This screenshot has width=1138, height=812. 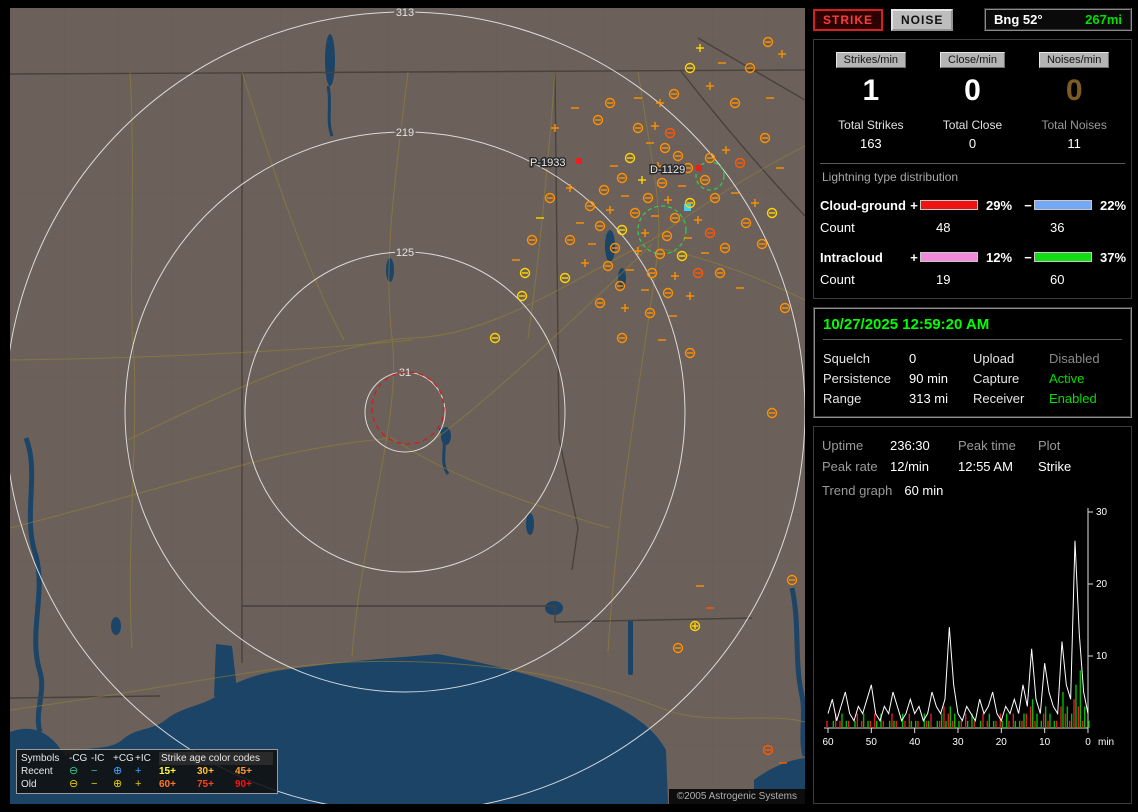 What do you see at coordinates (1074, 143) in the screenshot?
I see `total-noises-value: 11` at bounding box center [1074, 143].